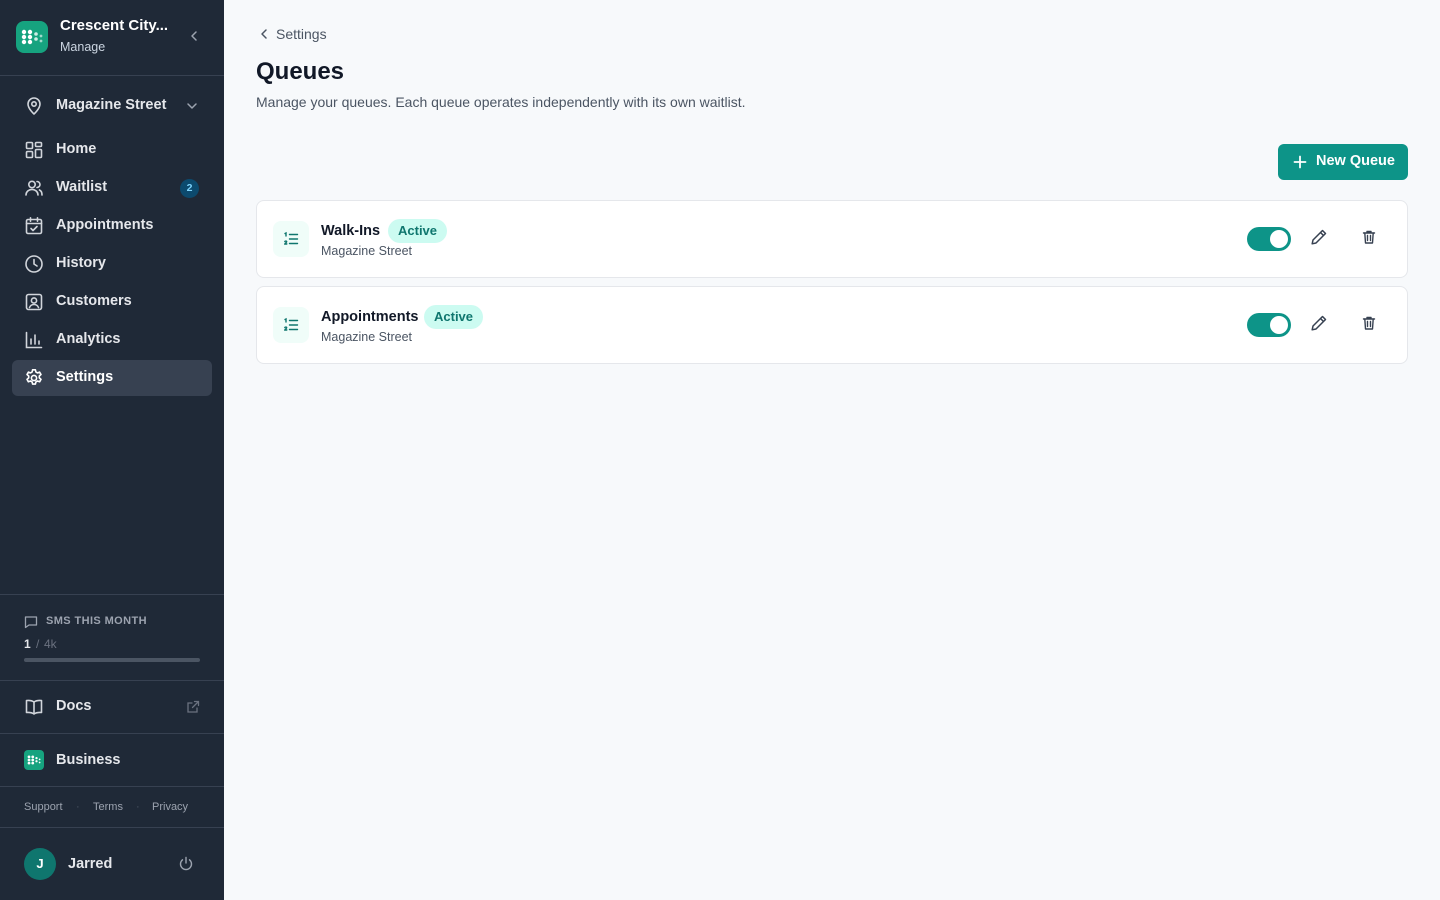 This screenshot has height=900, width=1440. Describe the element at coordinates (74, 706) in the screenshot. I see `docs-label: Docs` at that location.